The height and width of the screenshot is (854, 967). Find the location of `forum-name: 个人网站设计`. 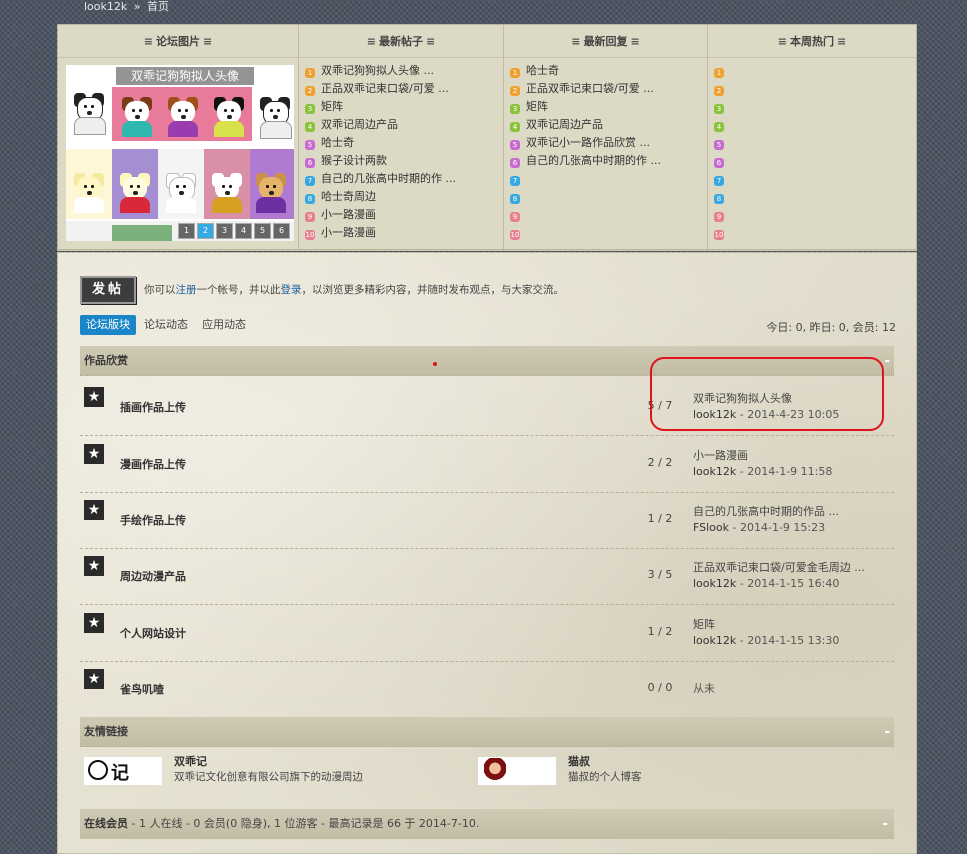

forum-name: 个人网站设计 is located at coordinates (153, 633).